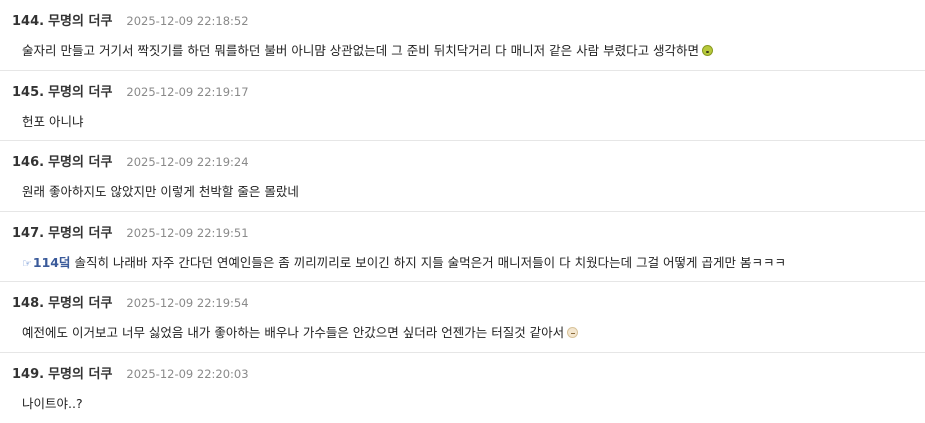 This screenshot has height=423, width=925. I want to click on comment-header: 148. 무명의 더쿠 2025-12-09 22:19:54, so click(130, 301).